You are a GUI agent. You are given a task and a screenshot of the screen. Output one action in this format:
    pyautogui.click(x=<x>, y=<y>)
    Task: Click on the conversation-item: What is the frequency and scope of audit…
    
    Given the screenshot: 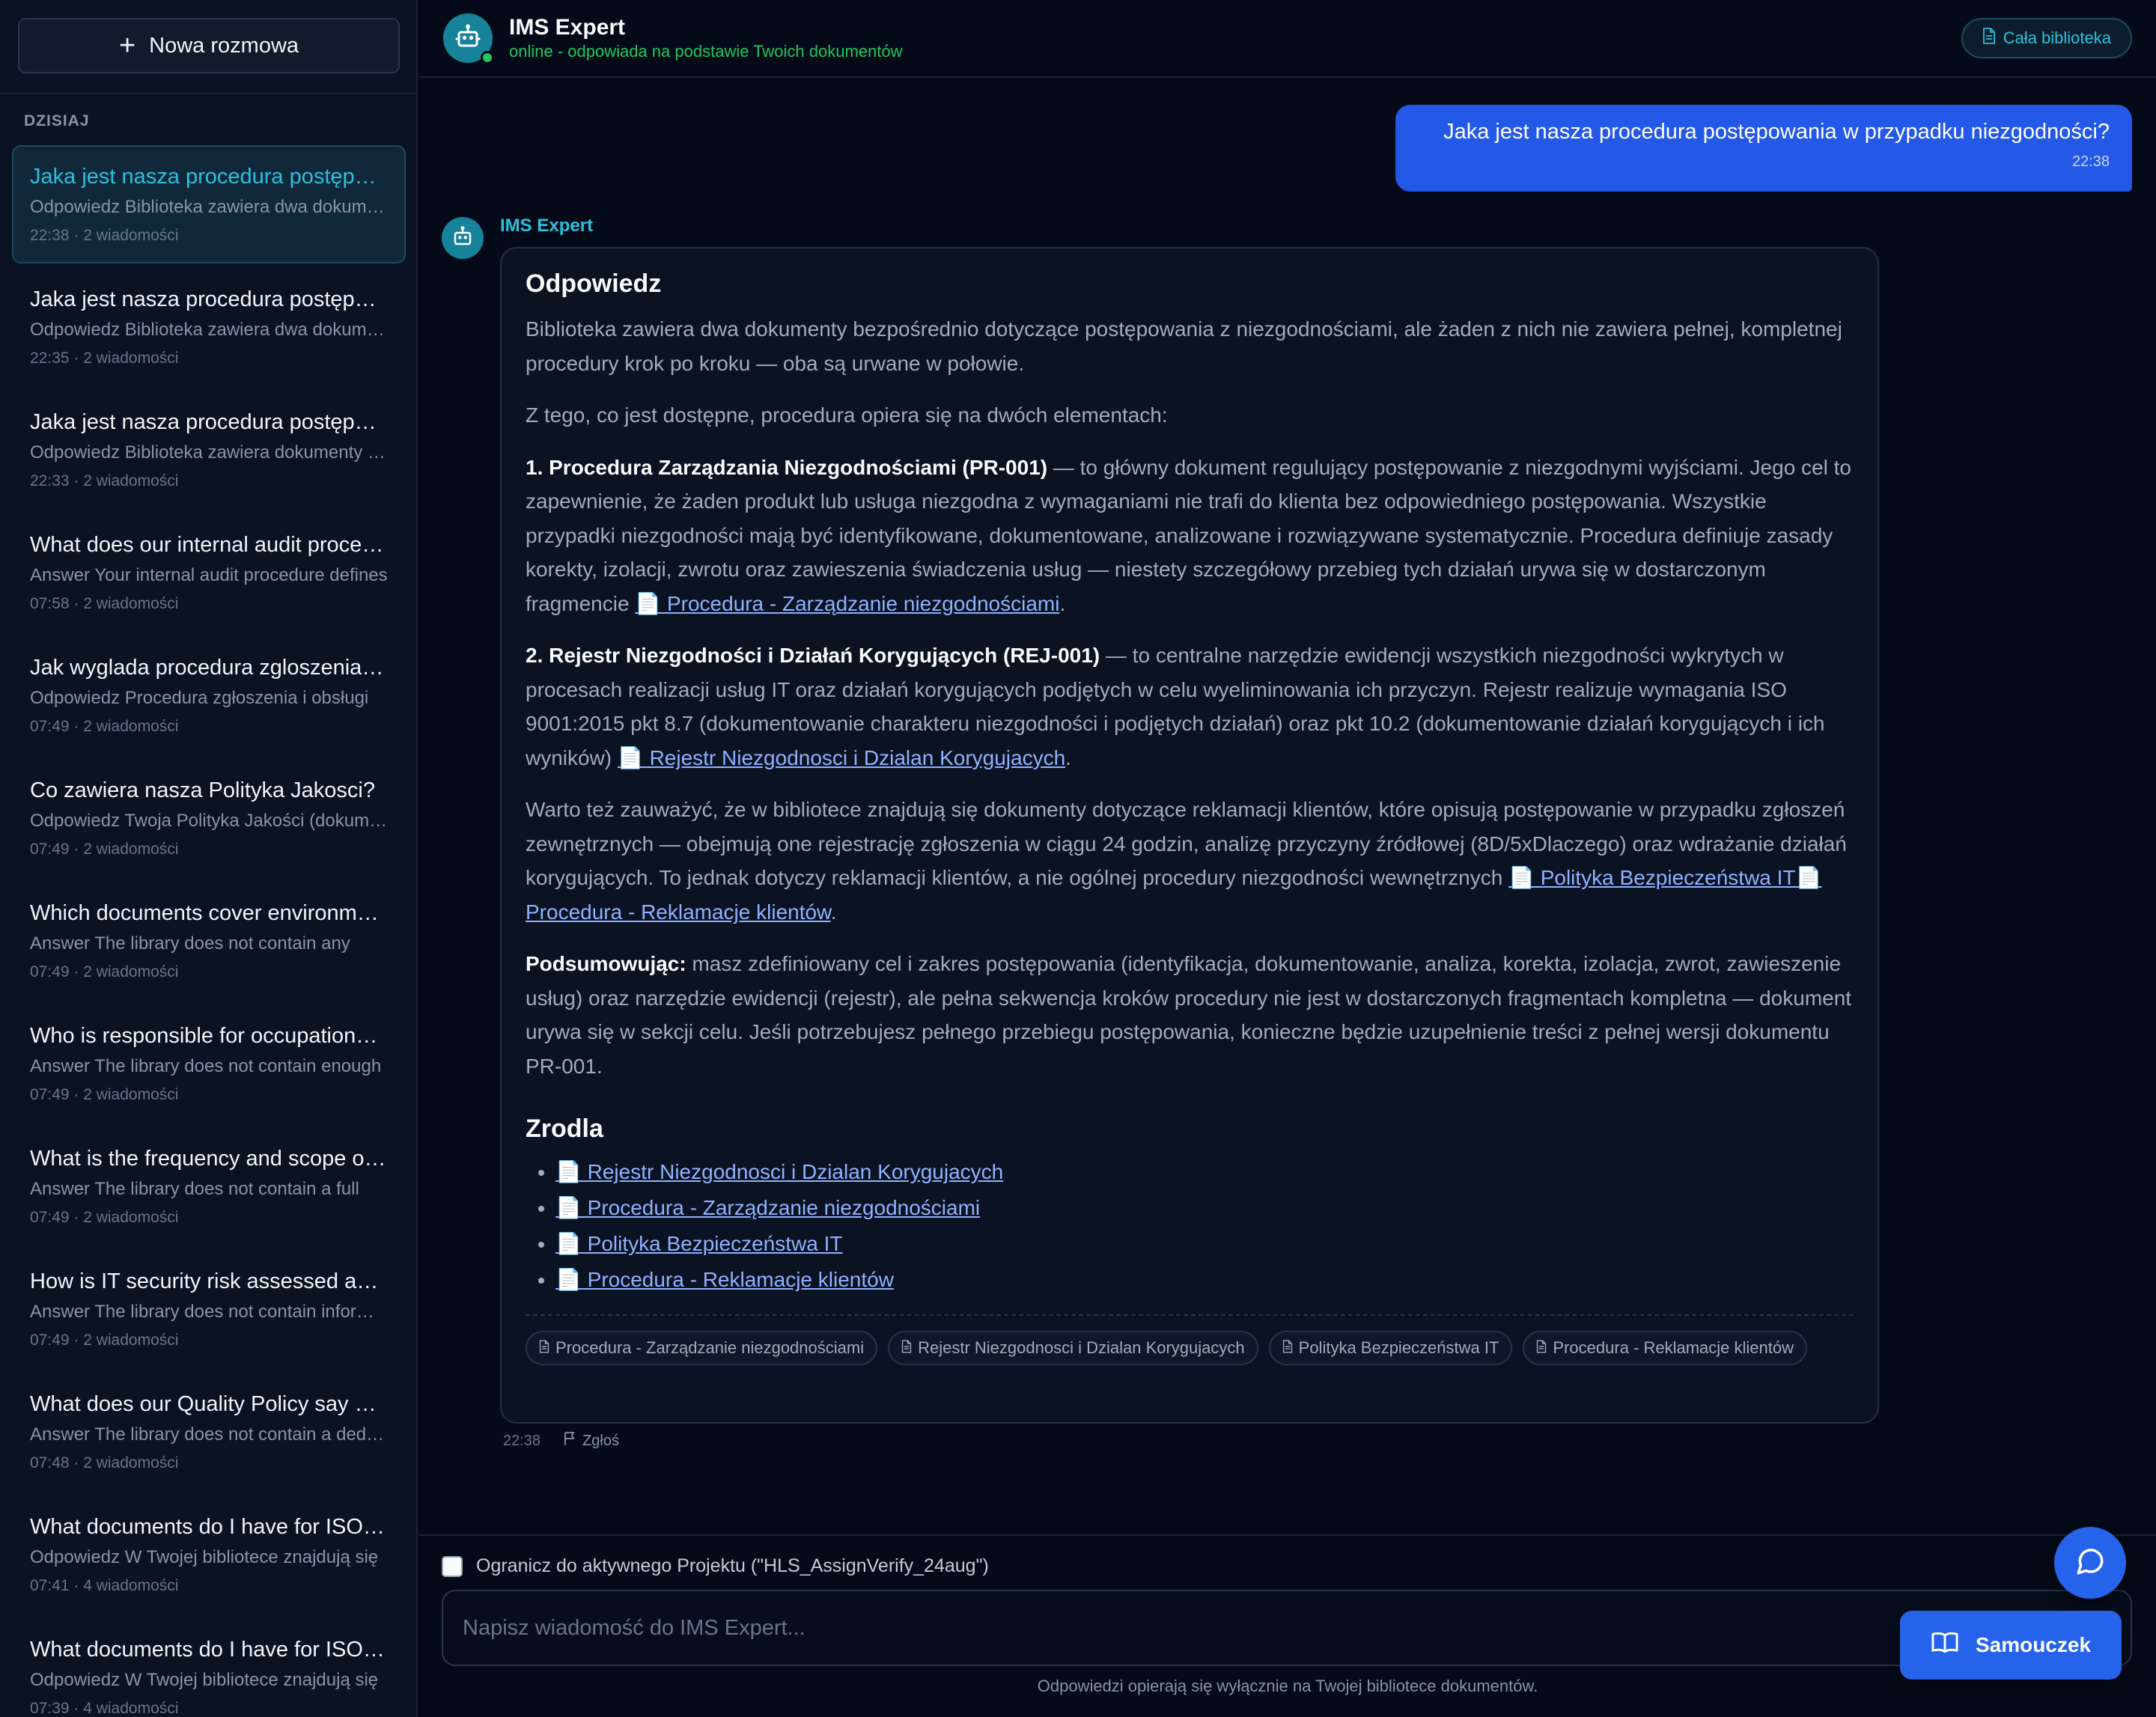 What is the action you would take?
    pyautogui.click(x=209, y=1188)
    